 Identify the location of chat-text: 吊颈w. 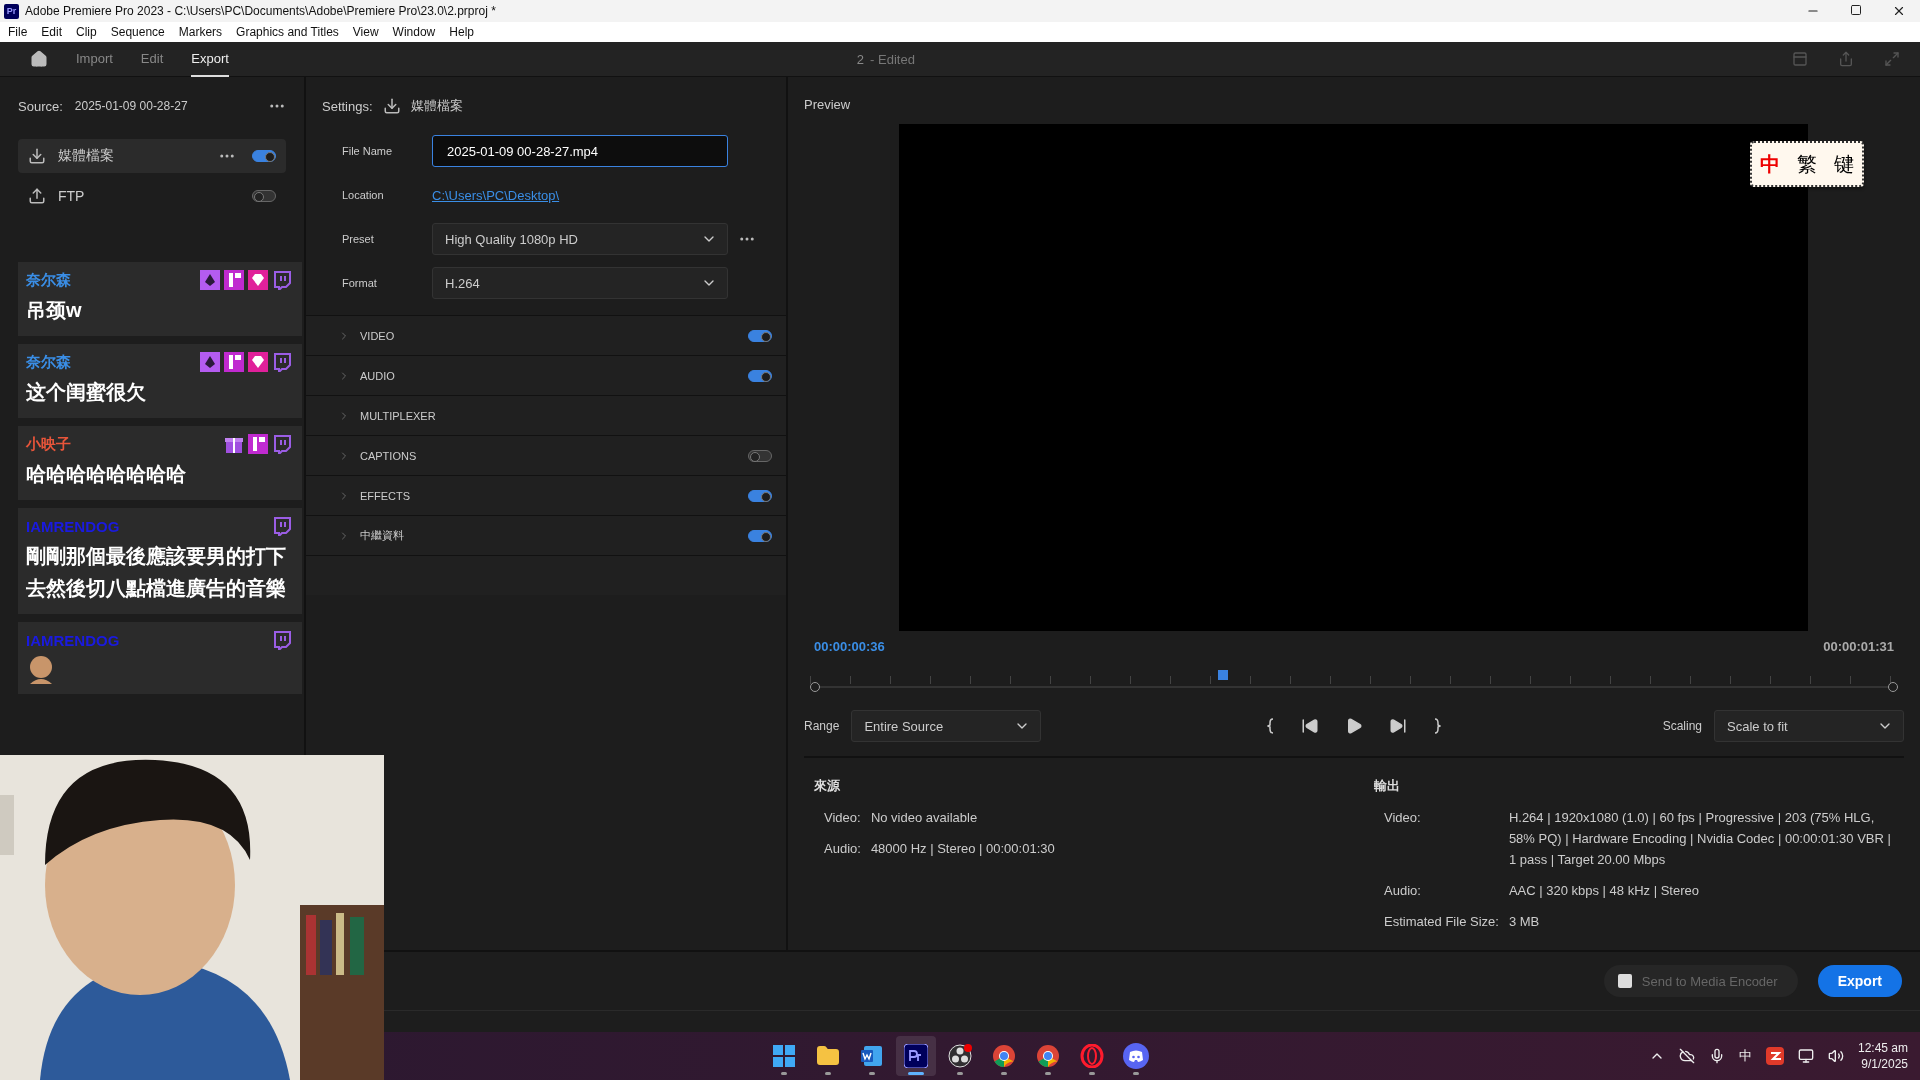
(54, 310).